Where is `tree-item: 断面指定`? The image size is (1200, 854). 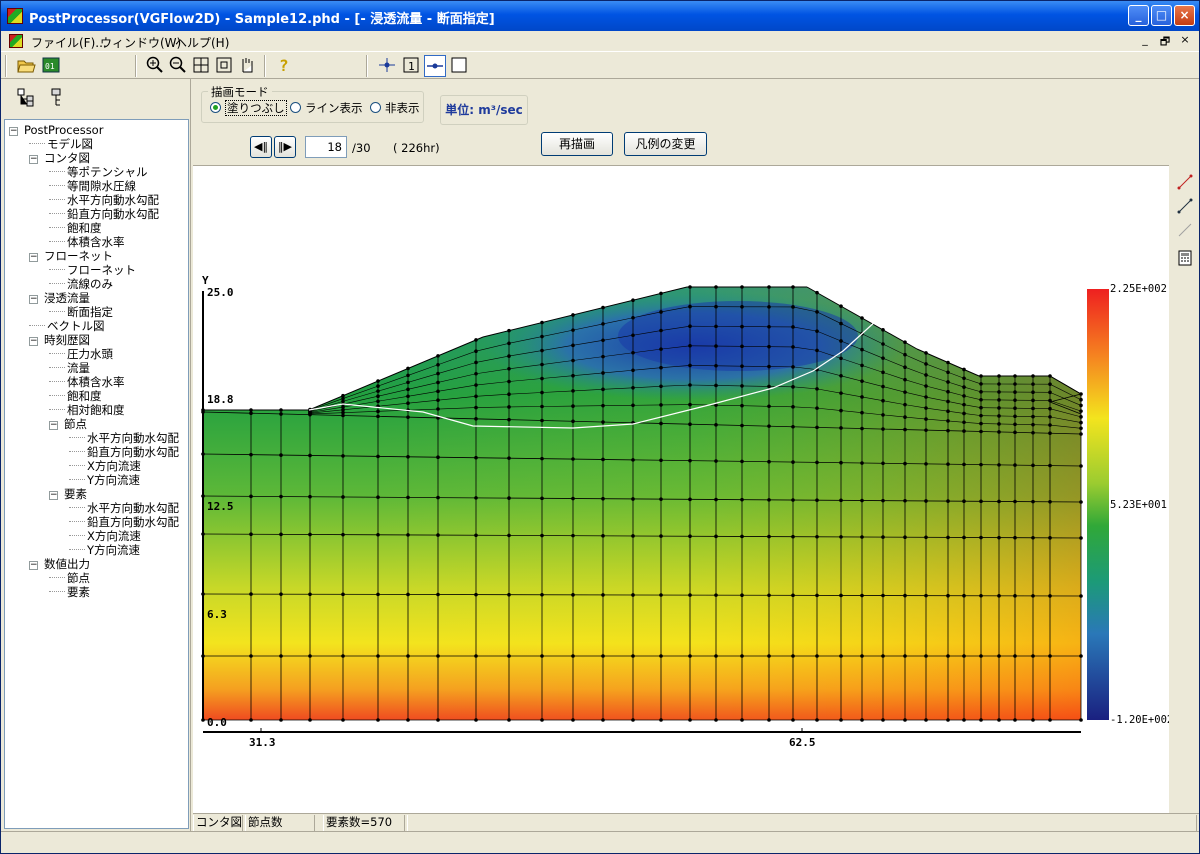 tree-item: 断面指定 is located at coordinates (81, 312).